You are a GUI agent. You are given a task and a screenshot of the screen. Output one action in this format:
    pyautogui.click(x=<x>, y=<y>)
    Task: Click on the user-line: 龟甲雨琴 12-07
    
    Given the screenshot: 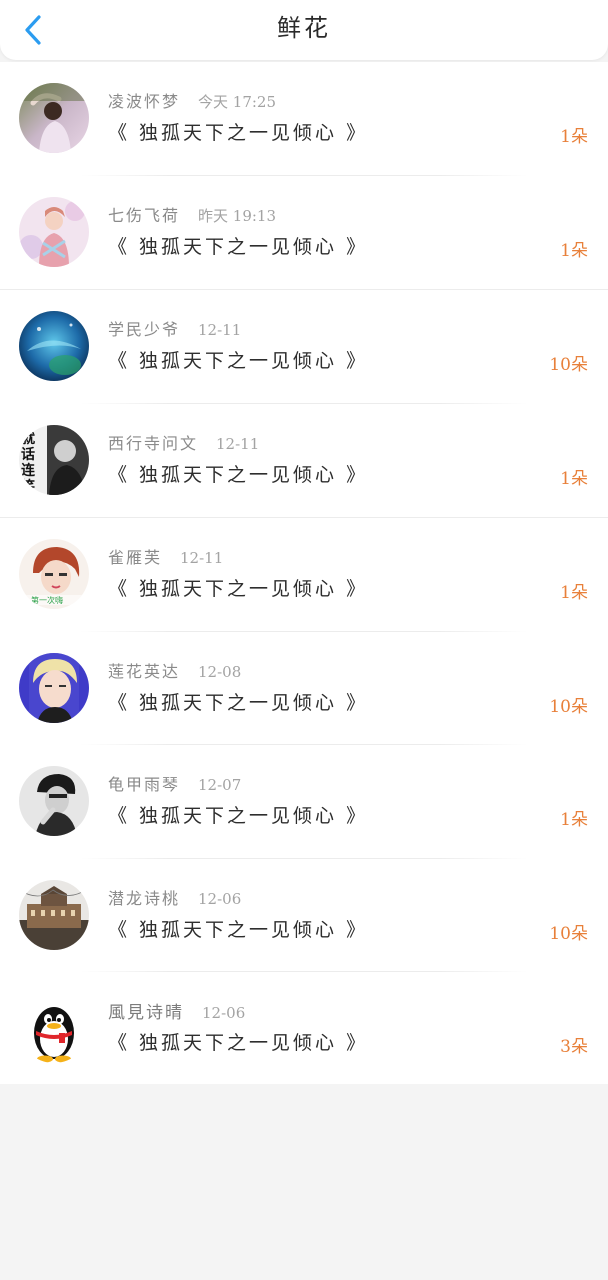 What is the action you would take?
    pyautogui.click(x=174, y=783)
    